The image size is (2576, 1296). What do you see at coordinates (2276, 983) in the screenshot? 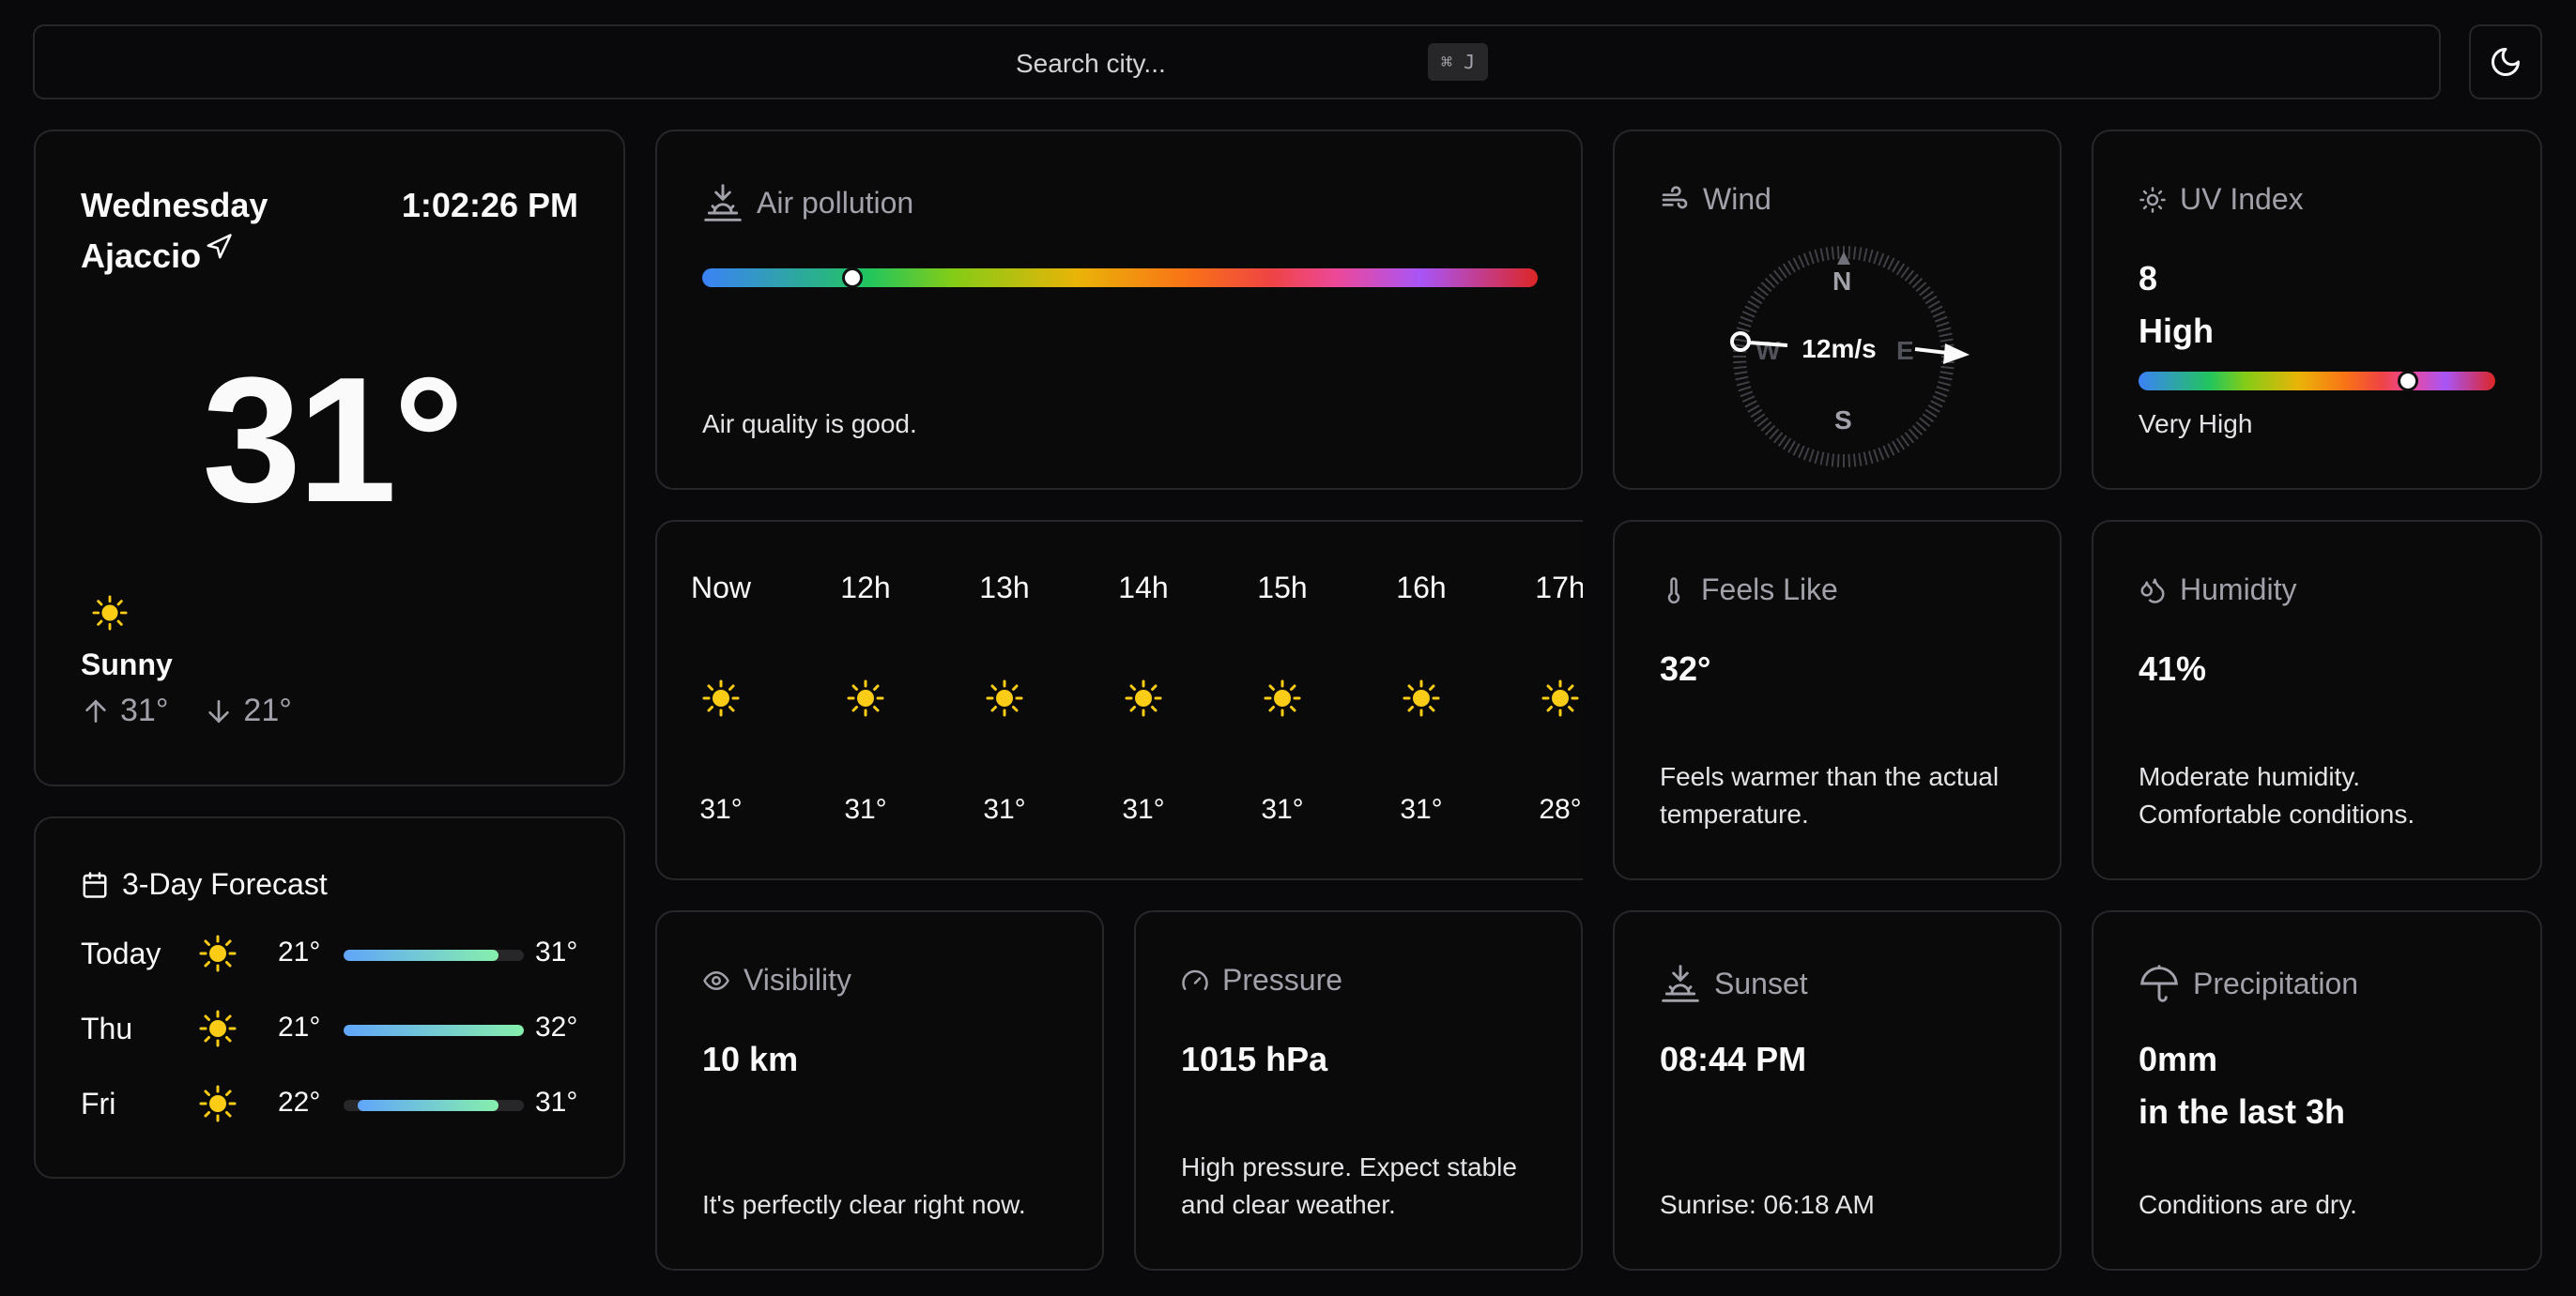
I see `precipitation-title: Precipitation` at bounding box center [2276, 983].